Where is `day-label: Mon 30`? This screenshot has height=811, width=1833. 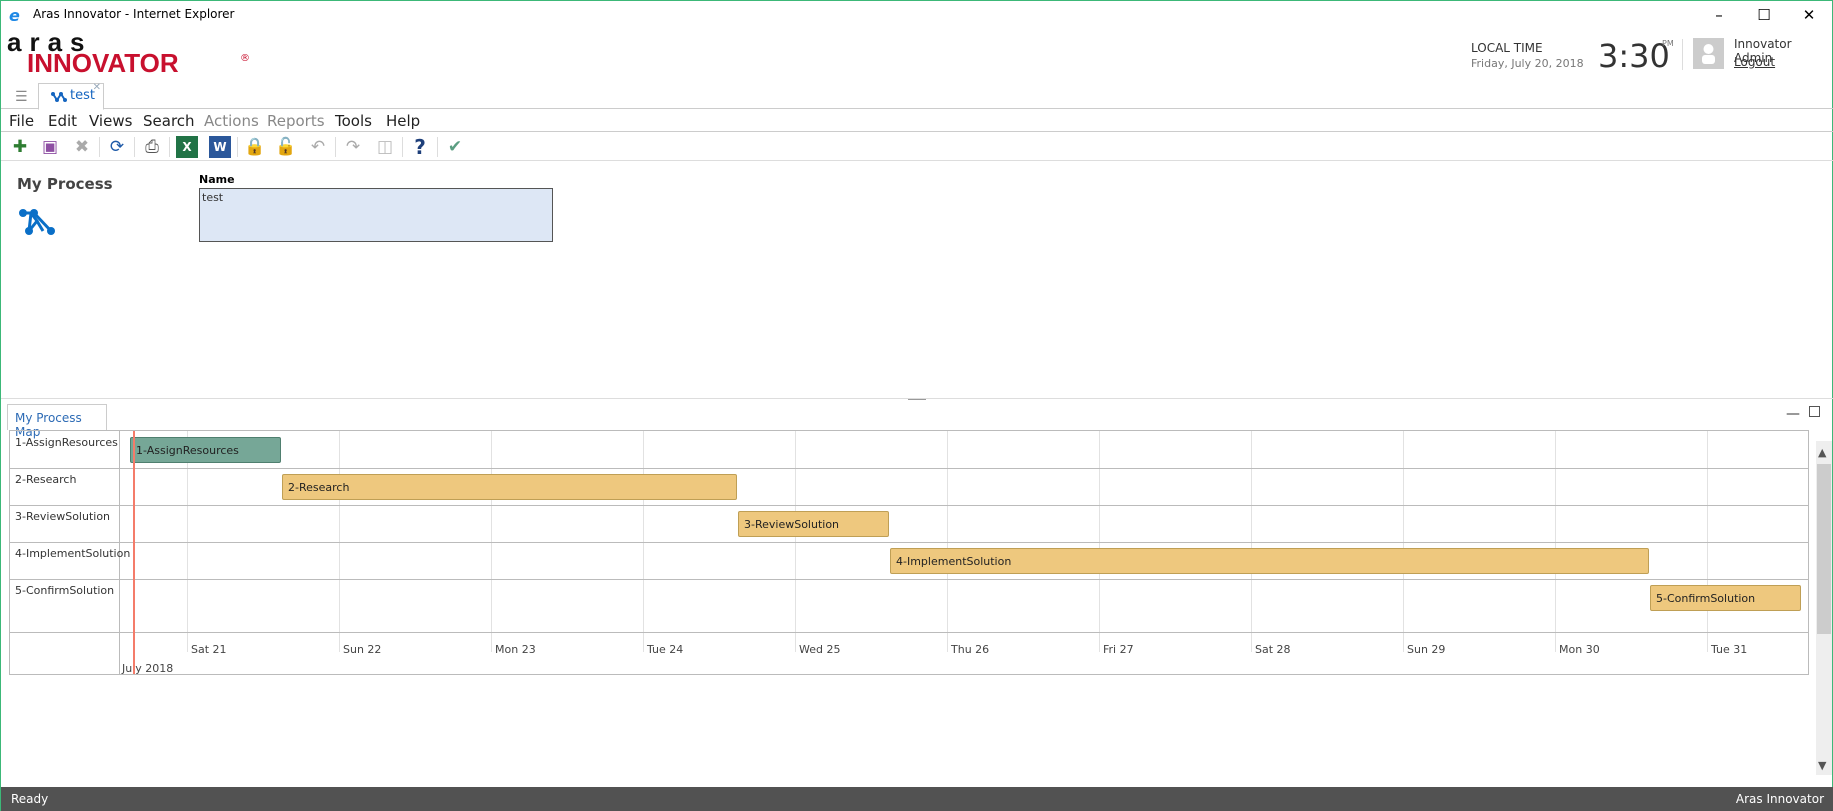 day-label: Mon 30 is located at coordinates (1579, 649).